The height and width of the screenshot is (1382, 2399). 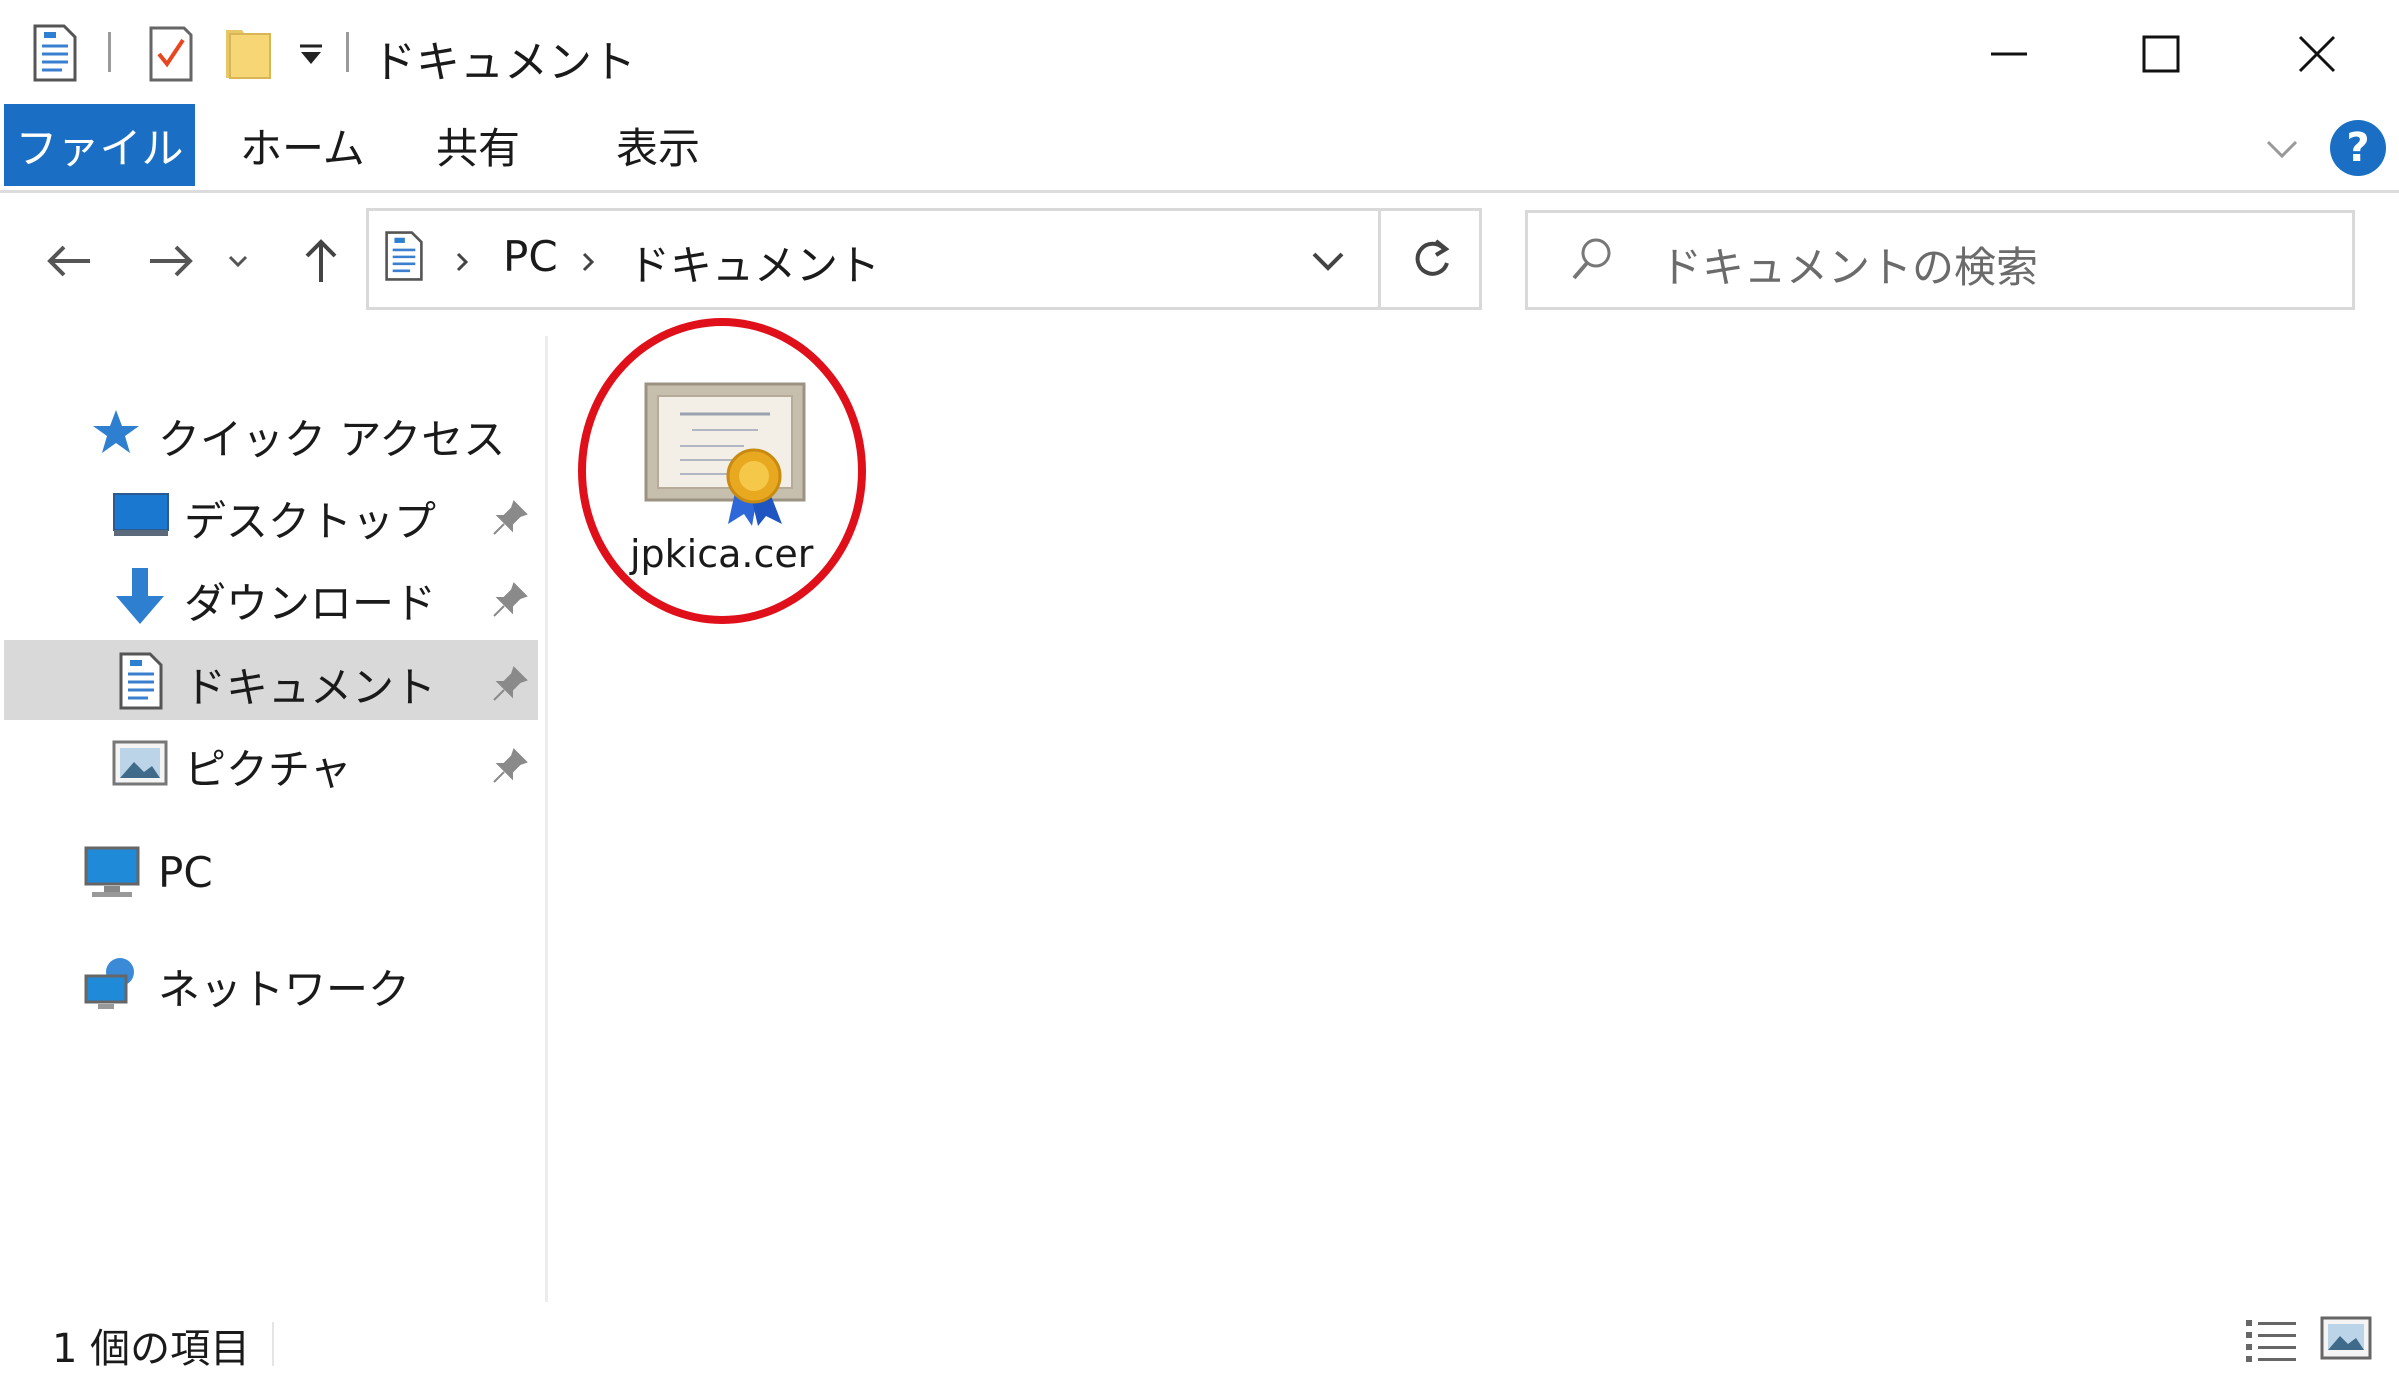 I want to click on tab-file: ファイル, so click(x=99, y=145).